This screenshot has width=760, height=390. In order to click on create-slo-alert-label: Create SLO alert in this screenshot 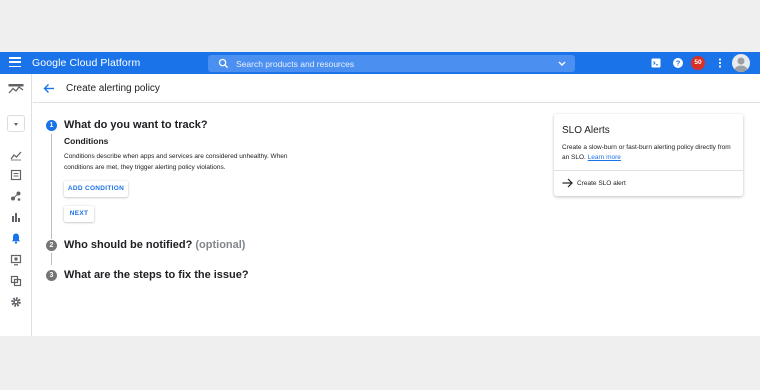, I will do `click(601, 183)`.